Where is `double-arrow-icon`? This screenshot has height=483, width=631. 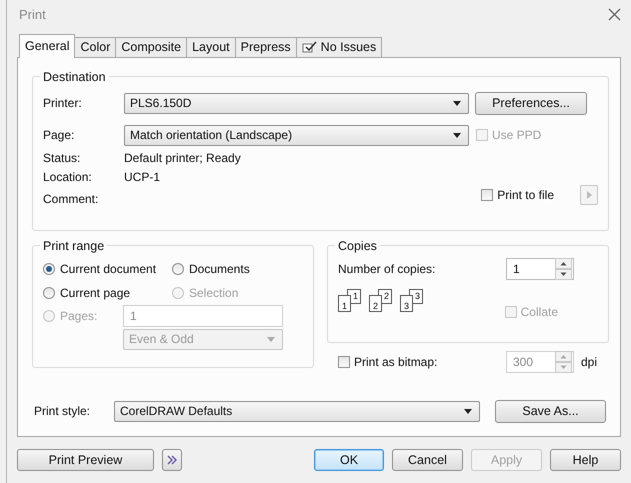
double-arrow-icon is located at coordinates (172, 460).